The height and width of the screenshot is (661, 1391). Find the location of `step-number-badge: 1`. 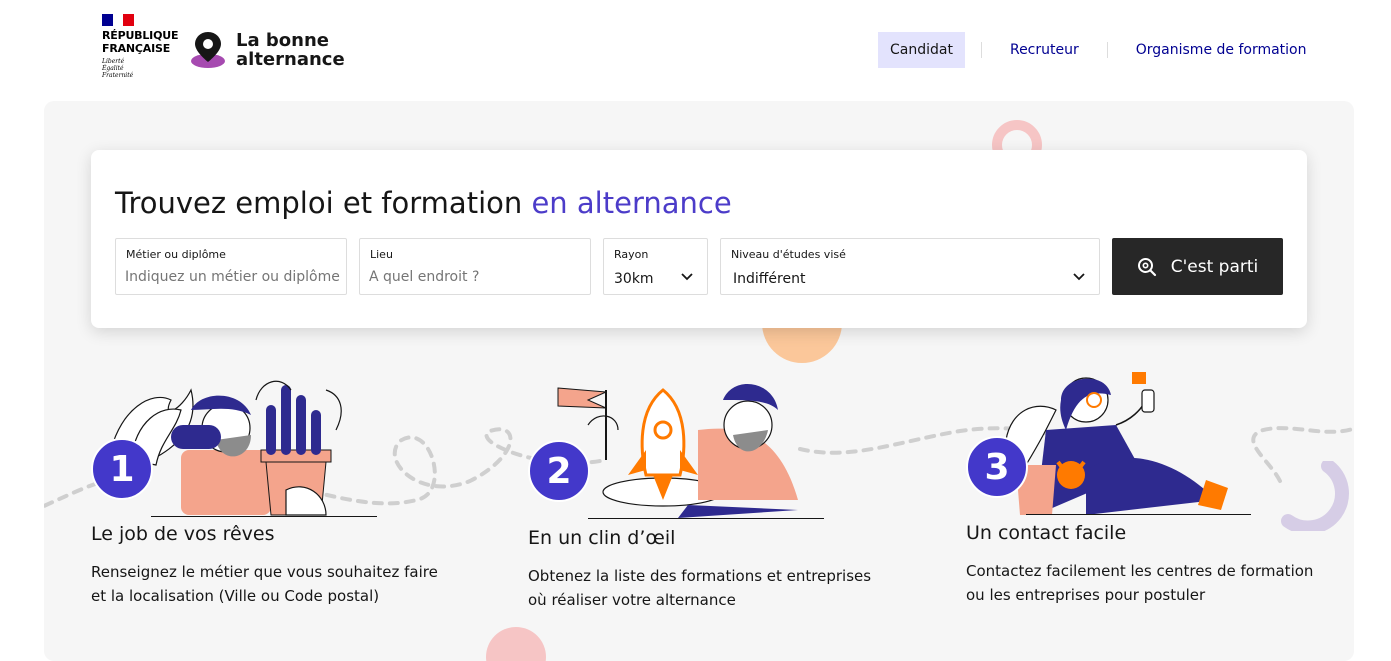

step-number-badge: 1 is located at coordinates (122, 469).